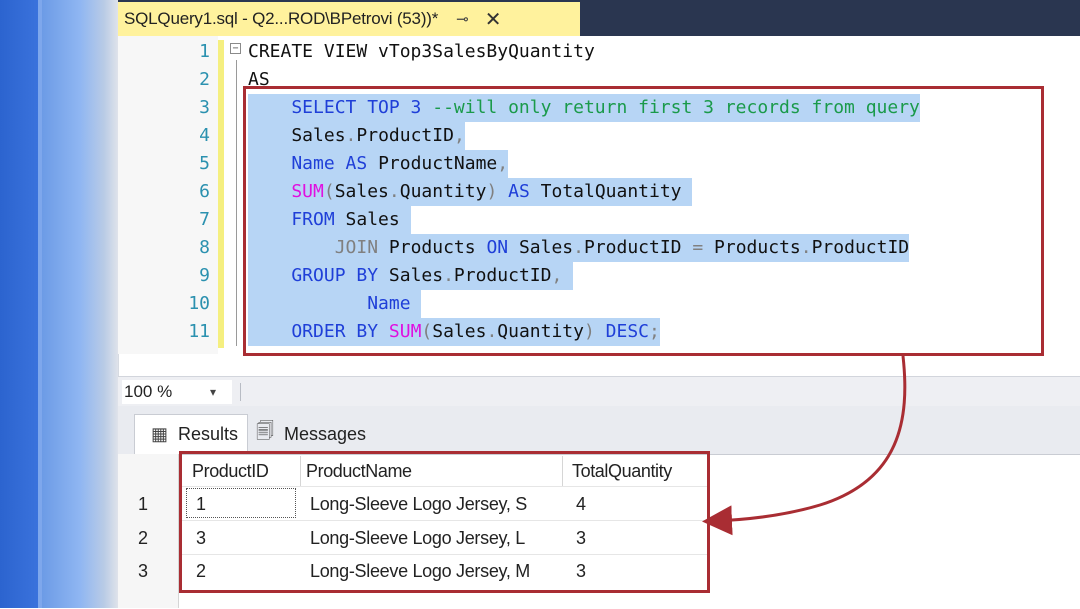  I want to click on code-token: SELECT TOP 3, so click(340, 107).